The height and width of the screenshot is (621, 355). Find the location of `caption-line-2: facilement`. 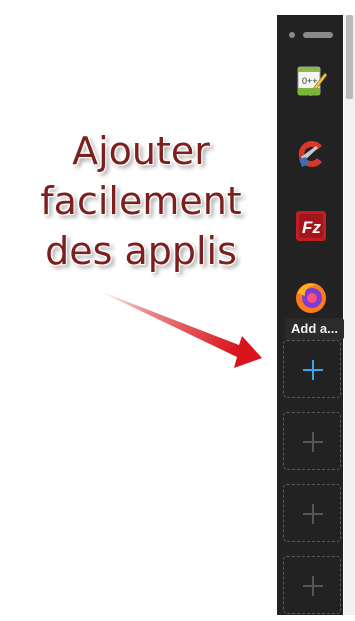

caption-line-2: facilement is located at coordinates (141, 201).